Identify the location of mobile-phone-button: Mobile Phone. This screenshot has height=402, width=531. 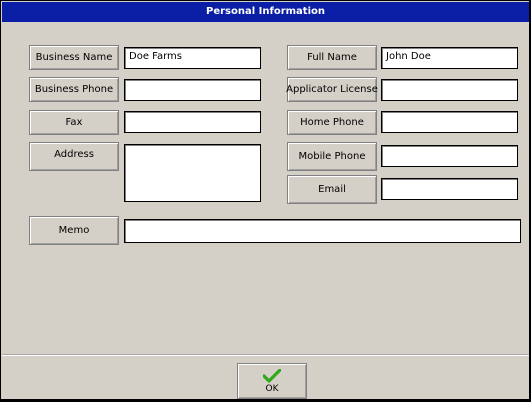
(332, 156).